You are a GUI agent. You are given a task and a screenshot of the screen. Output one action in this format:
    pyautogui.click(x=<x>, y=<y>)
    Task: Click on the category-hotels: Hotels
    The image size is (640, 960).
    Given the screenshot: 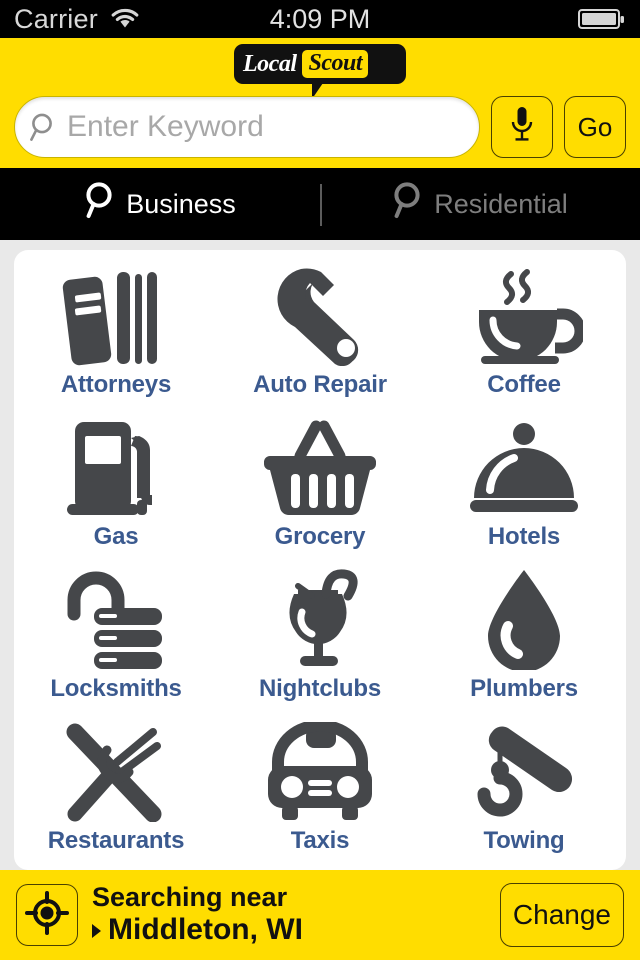 What is the action you would take?
    pyautogui.click(x=524, y=482)
    